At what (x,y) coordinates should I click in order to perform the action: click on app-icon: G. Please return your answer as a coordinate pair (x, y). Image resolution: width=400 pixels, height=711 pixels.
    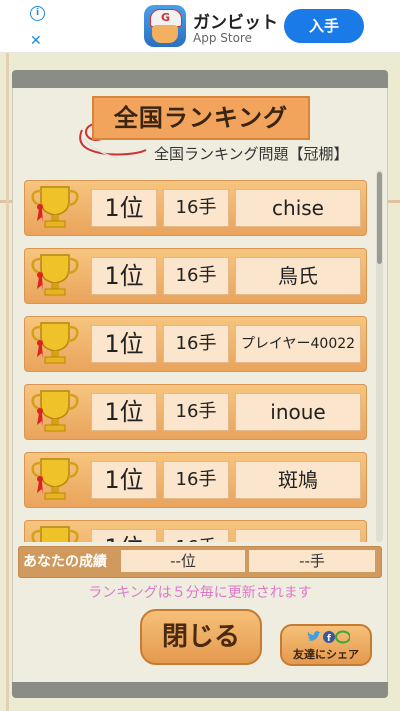
    Looking at the image, I should click on (165, 26).